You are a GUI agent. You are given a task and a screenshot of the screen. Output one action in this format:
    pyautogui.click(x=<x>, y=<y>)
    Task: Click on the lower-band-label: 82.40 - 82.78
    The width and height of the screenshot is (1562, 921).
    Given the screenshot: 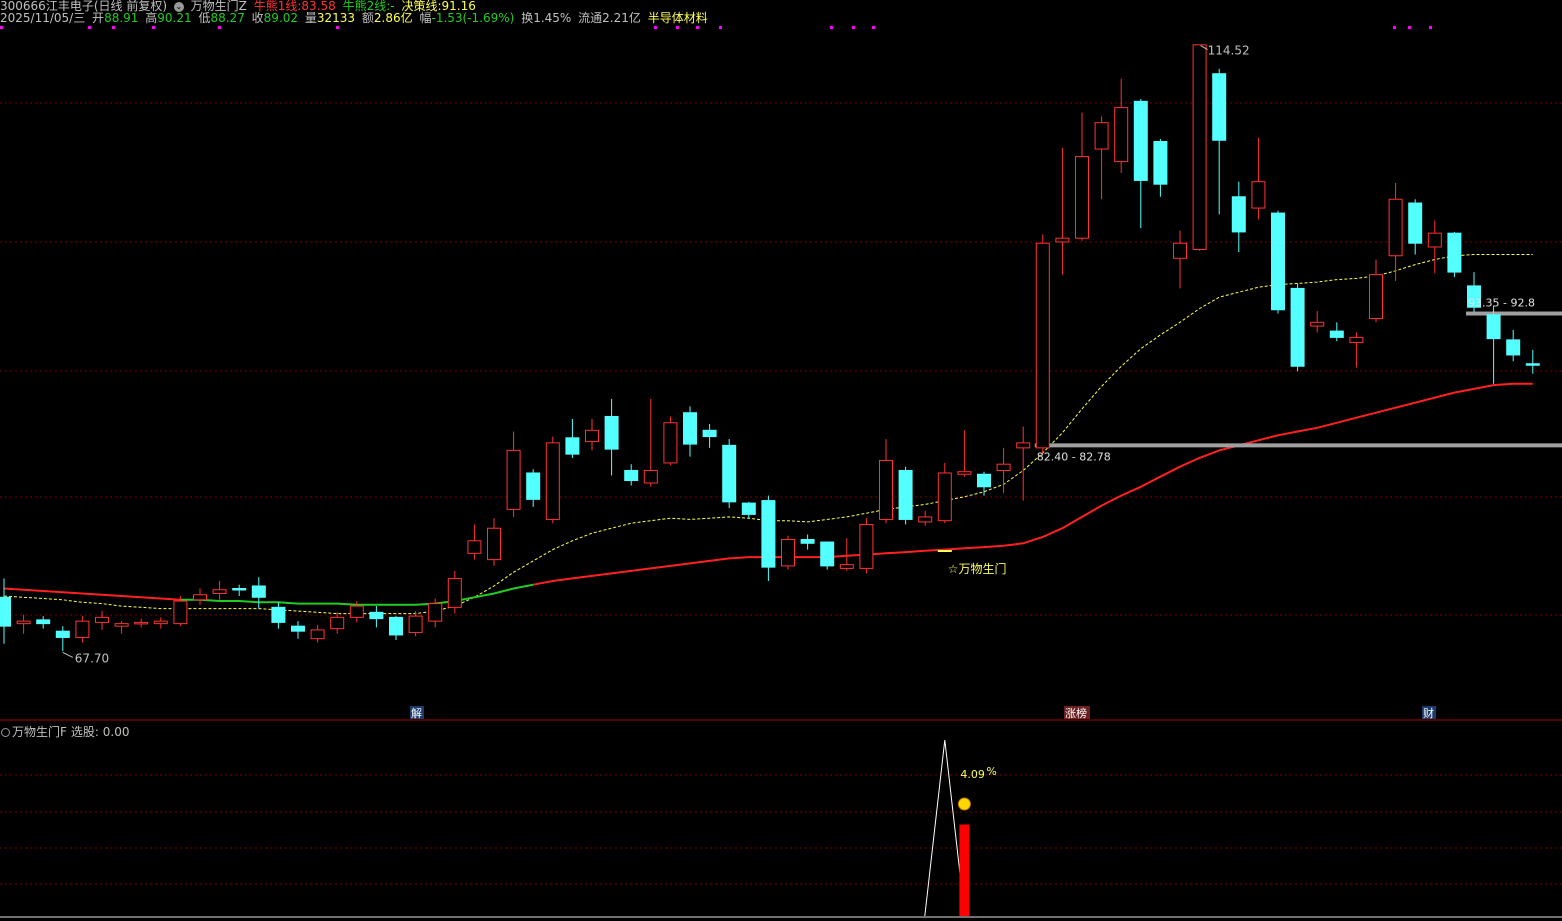 What is the action you would take?
    pyautogui.click(x=1074, y=456)
    